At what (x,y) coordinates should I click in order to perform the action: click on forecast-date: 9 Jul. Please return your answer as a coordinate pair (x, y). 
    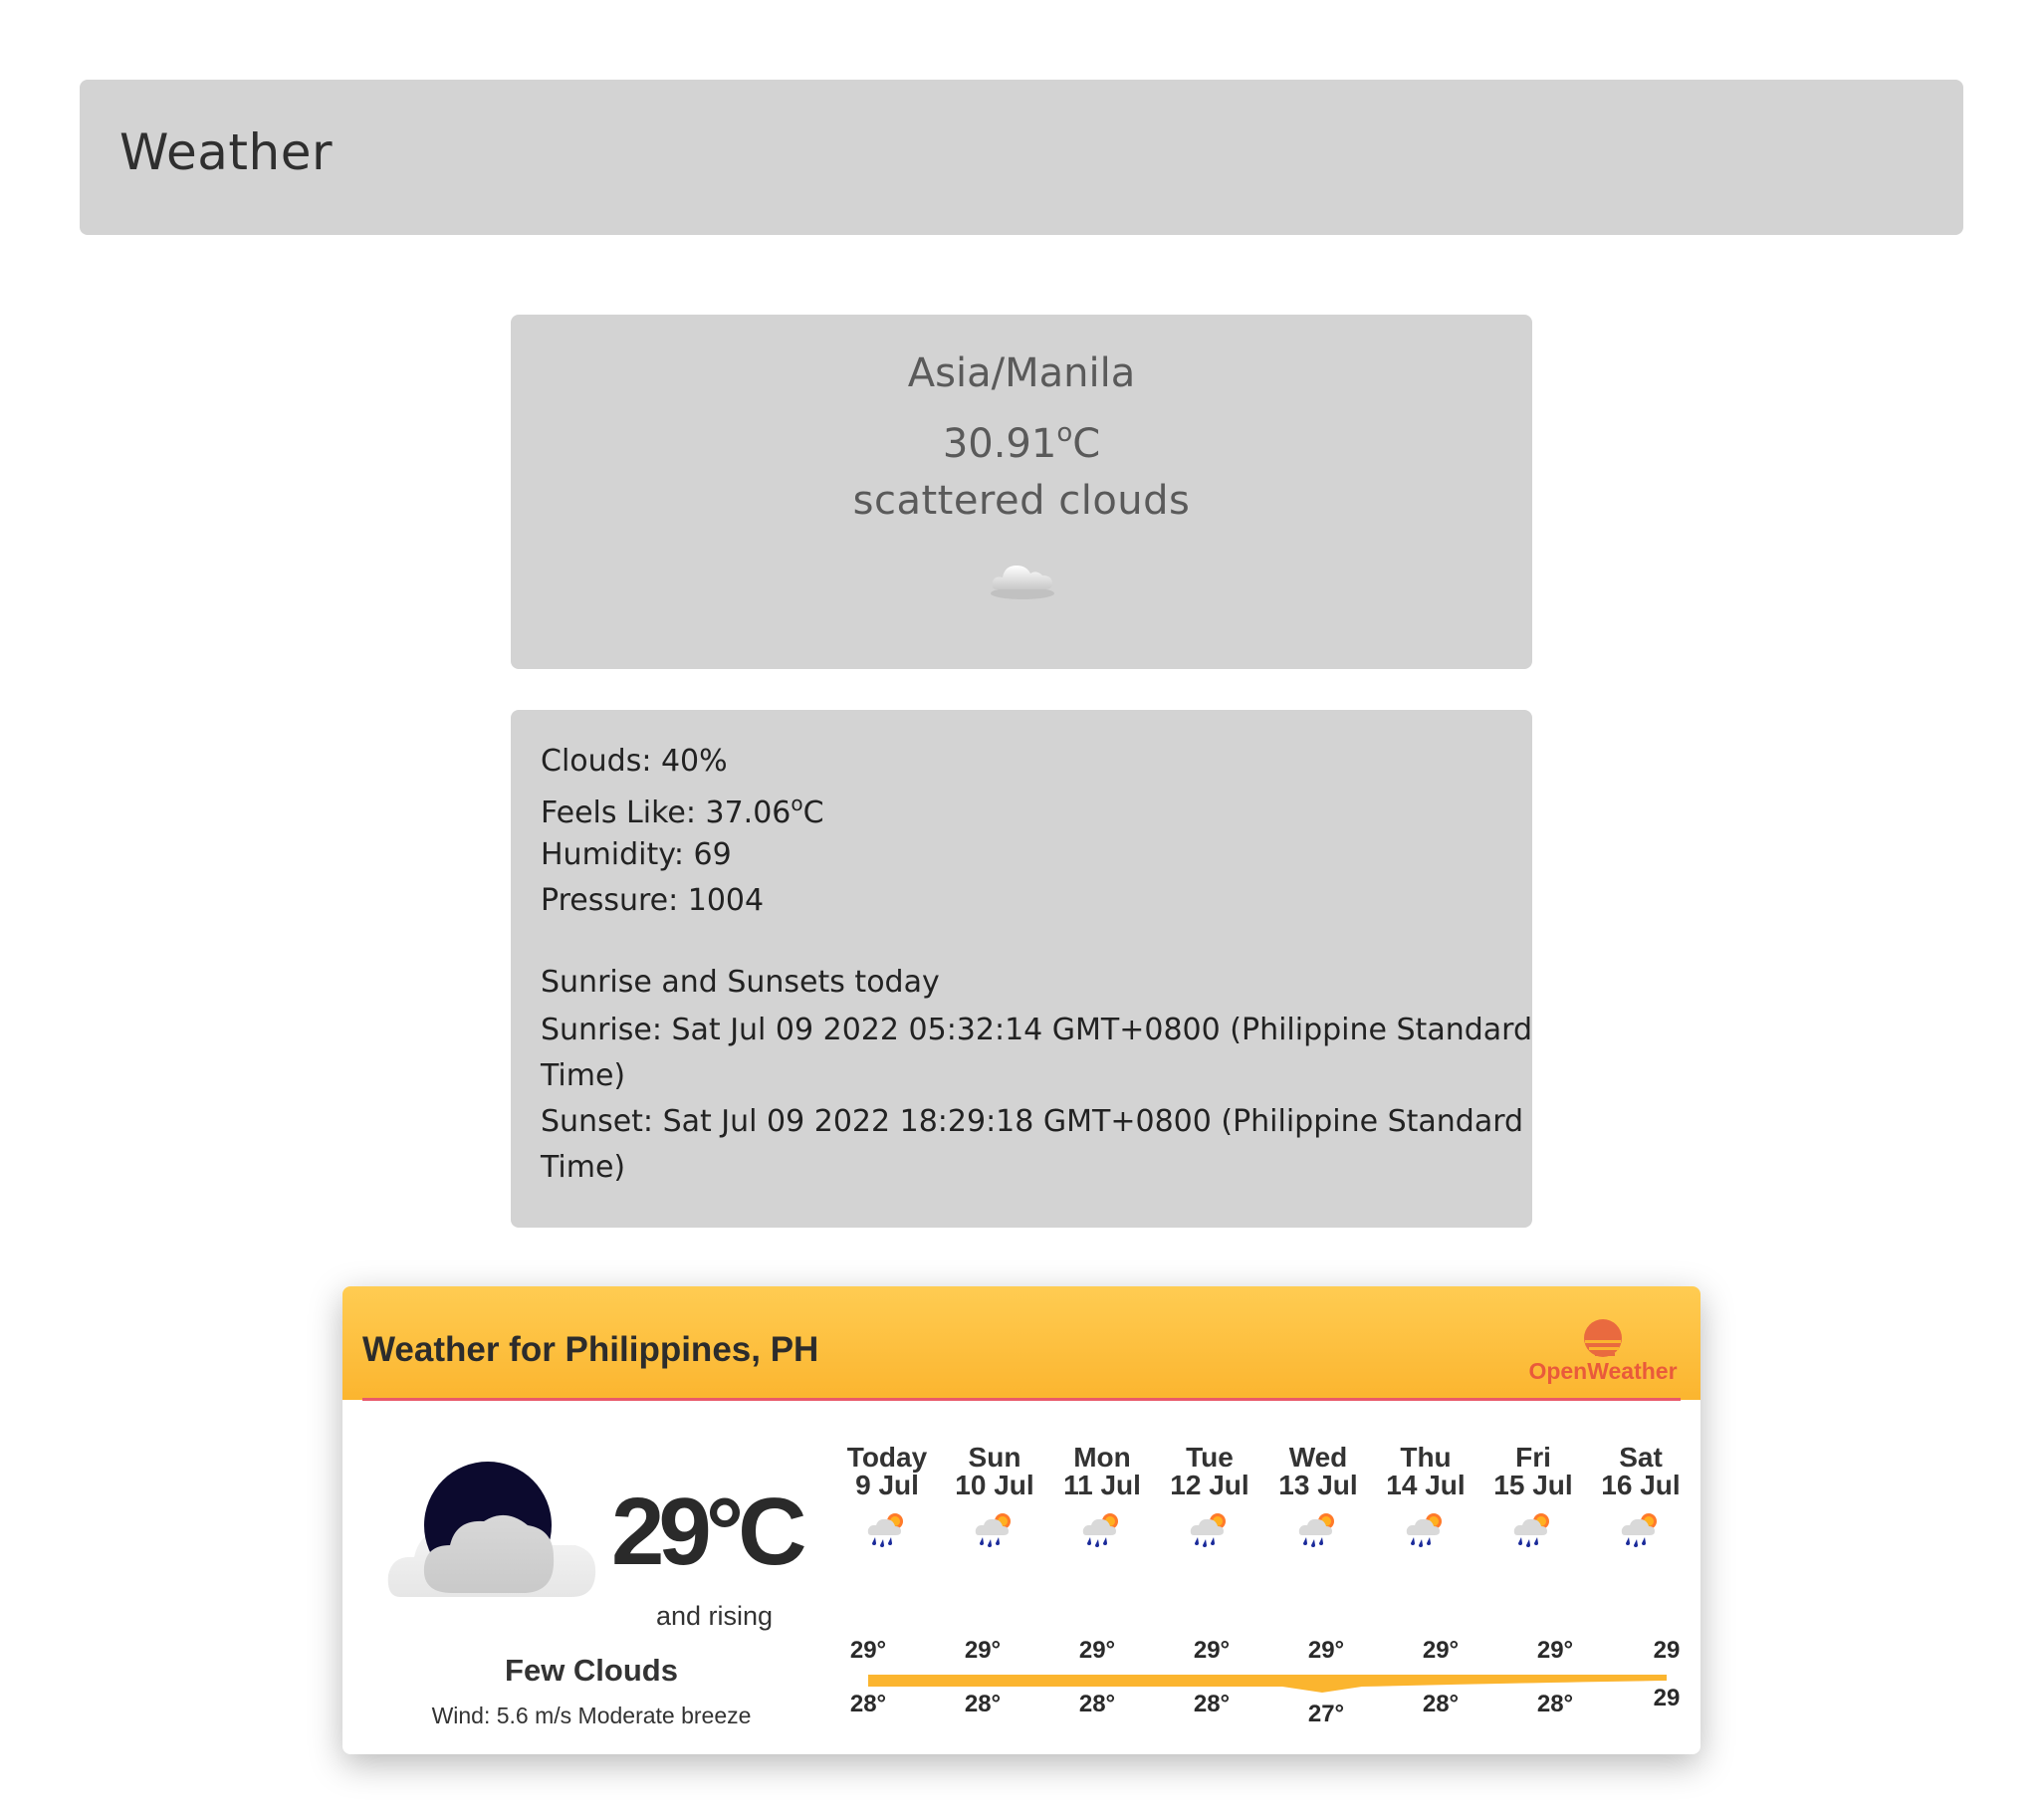
    Looking at the image, I should click on (887, 1485).